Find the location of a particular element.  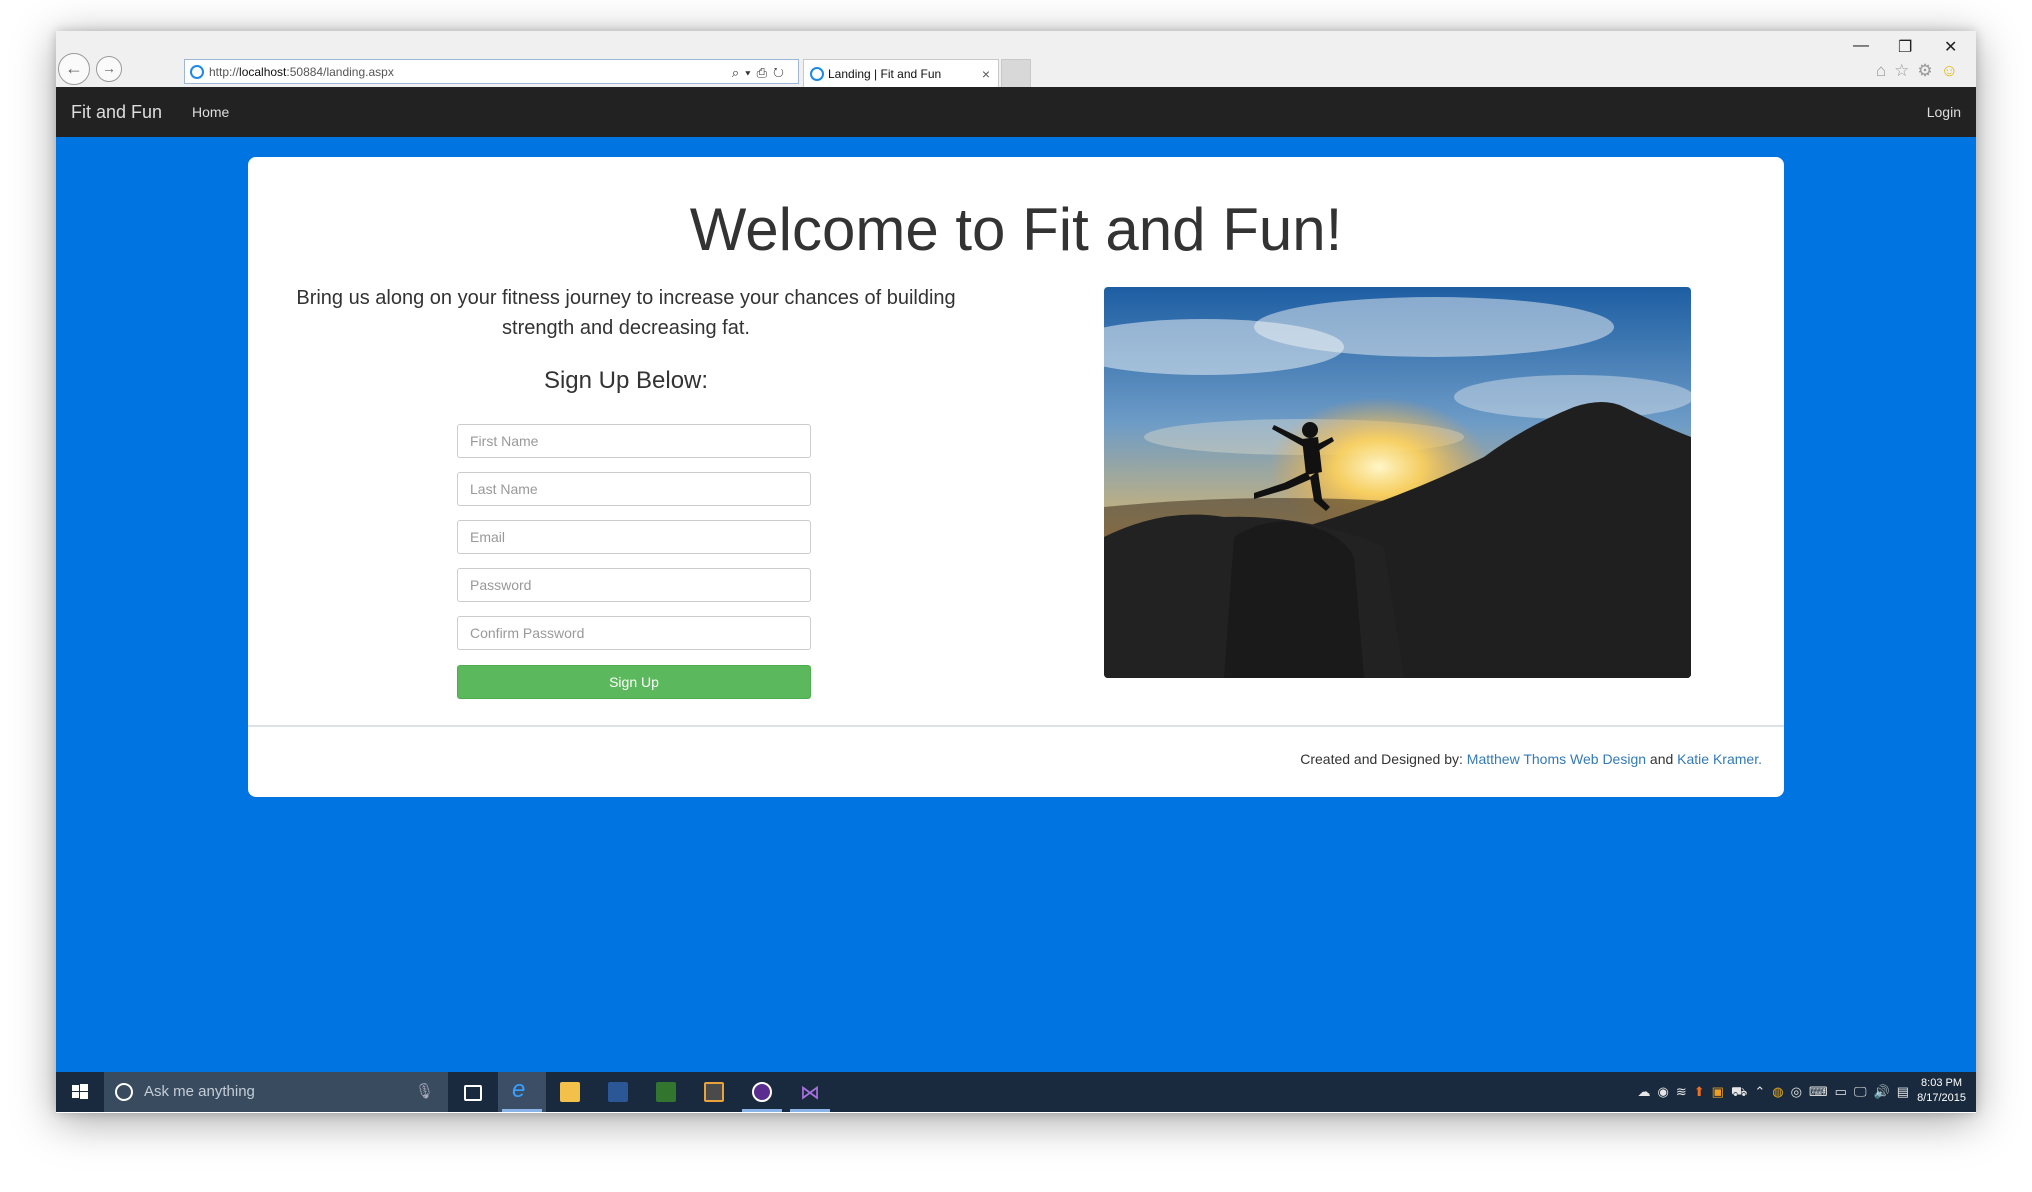

chrome-icon: ◍ is located at coordinates (1781, 1091).